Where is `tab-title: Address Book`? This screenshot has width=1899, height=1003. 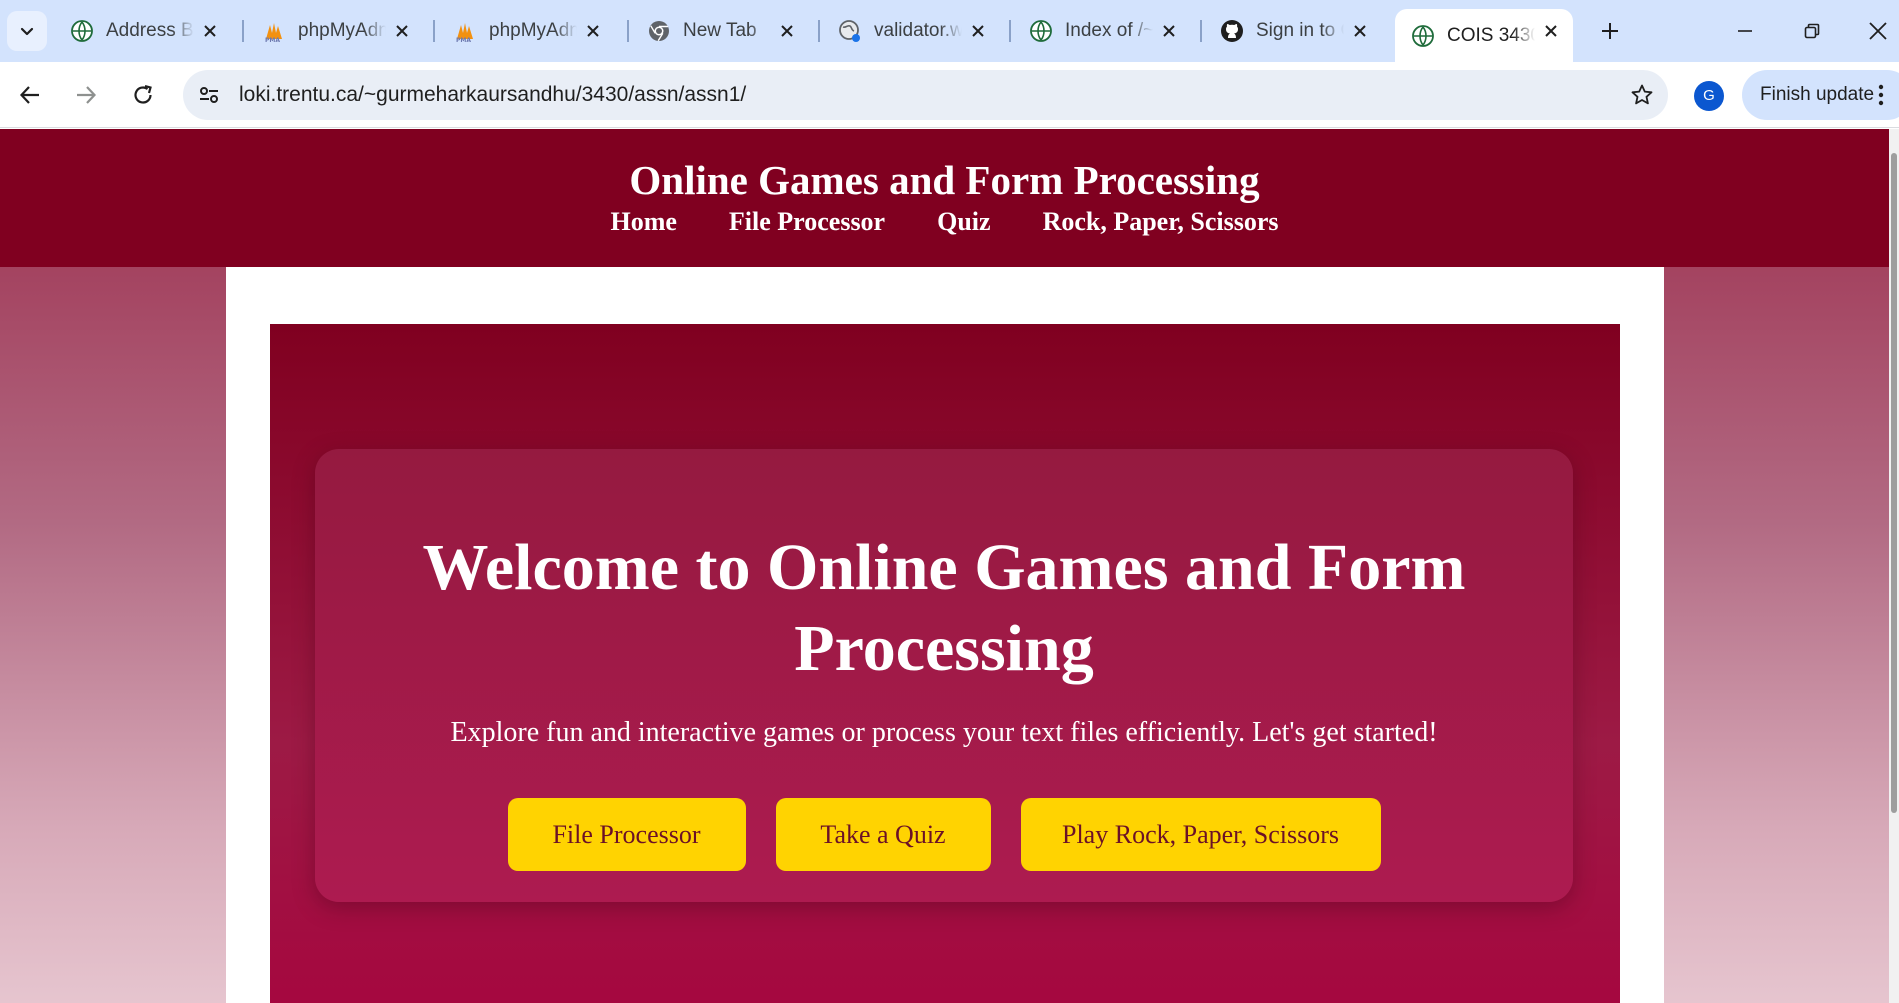
tab-title: Address Book is located at coordinates (150, 30).